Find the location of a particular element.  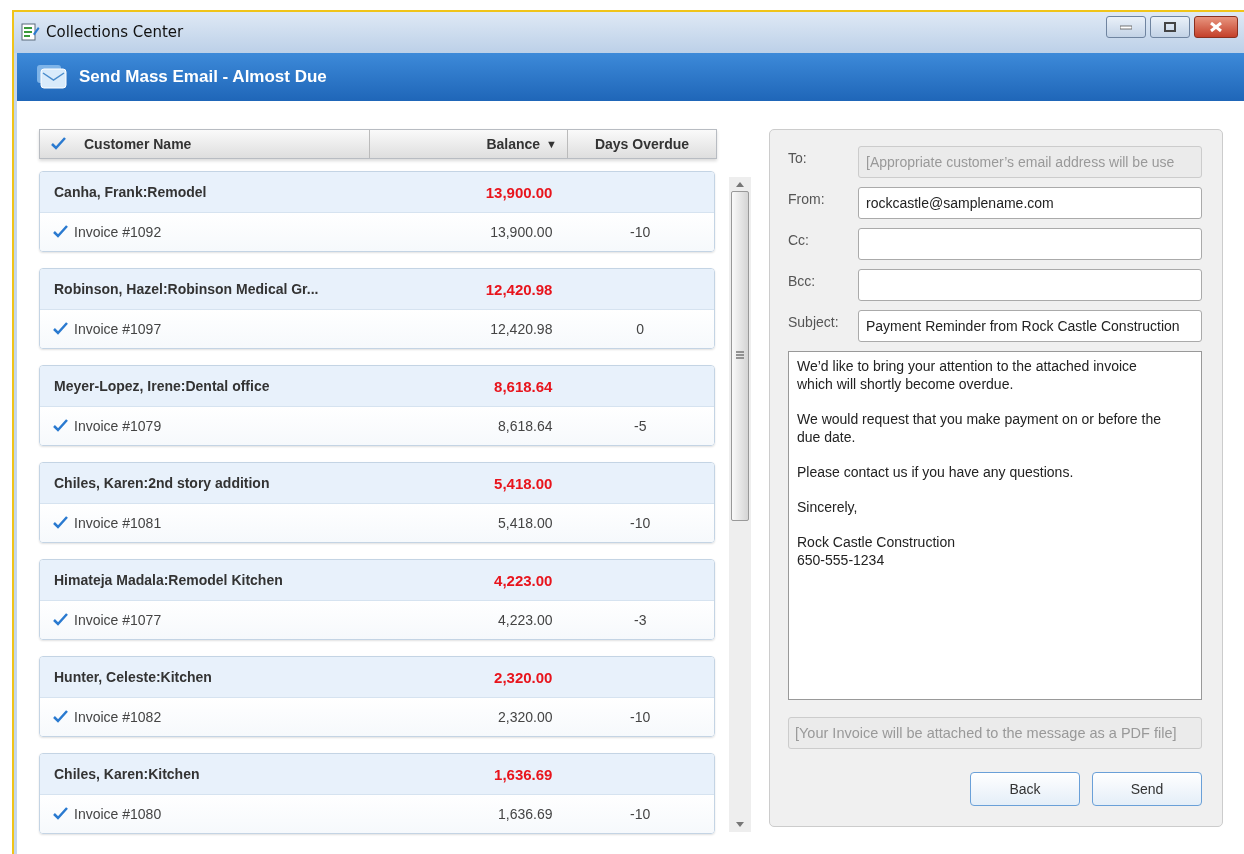

message-text: 650-555-1234 is located at coordinates (841, 560).